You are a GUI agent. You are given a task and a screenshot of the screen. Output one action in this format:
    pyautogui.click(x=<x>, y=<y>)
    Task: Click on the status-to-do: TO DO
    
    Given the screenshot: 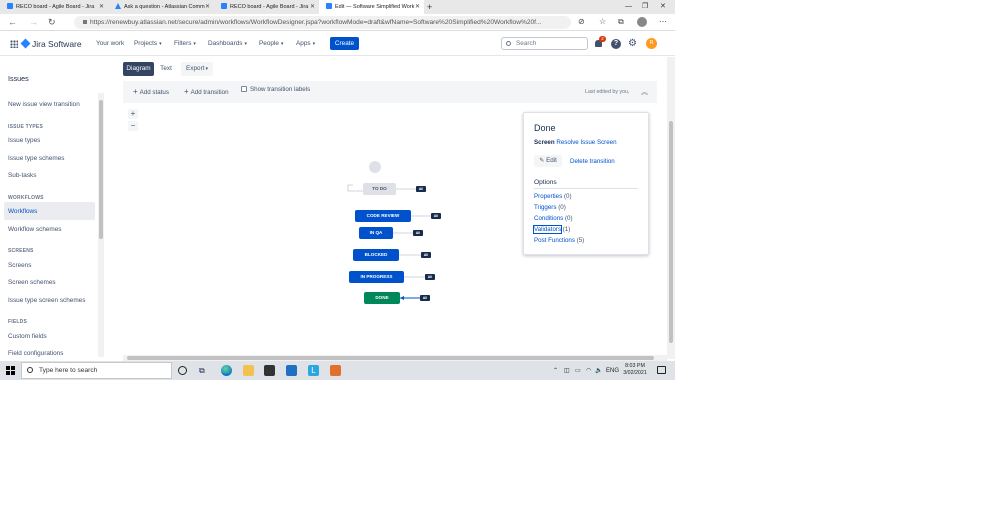 What is the action you would take?
    pyautogui.click(x=379, y=189)
    